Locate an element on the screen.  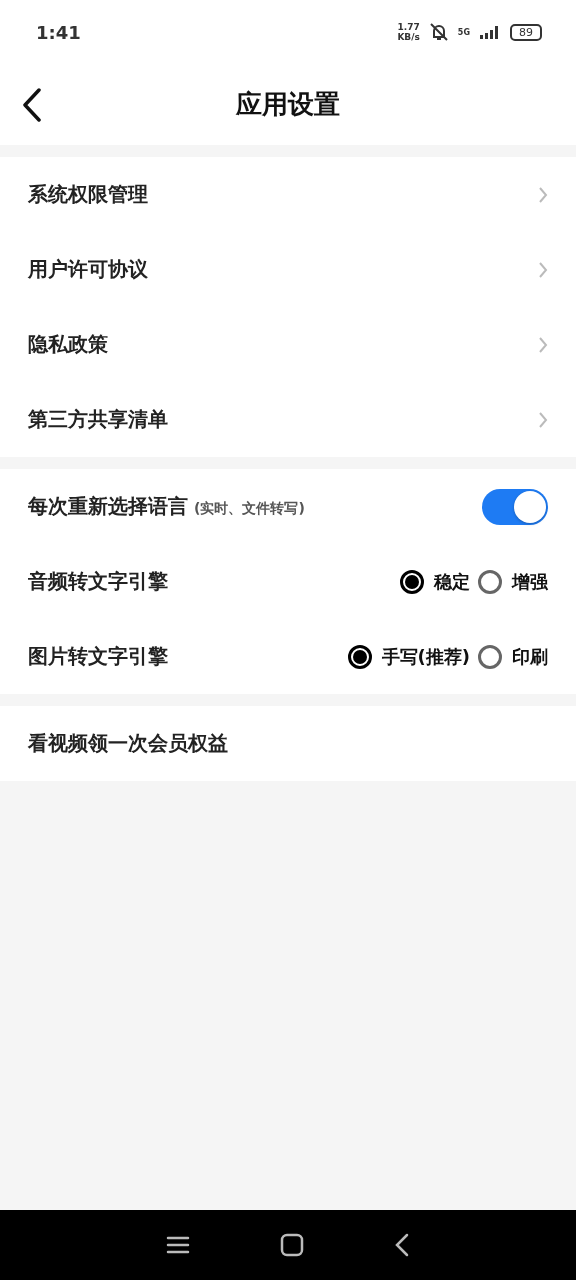
muted-bell-icon is located at coordinates (438, 32).